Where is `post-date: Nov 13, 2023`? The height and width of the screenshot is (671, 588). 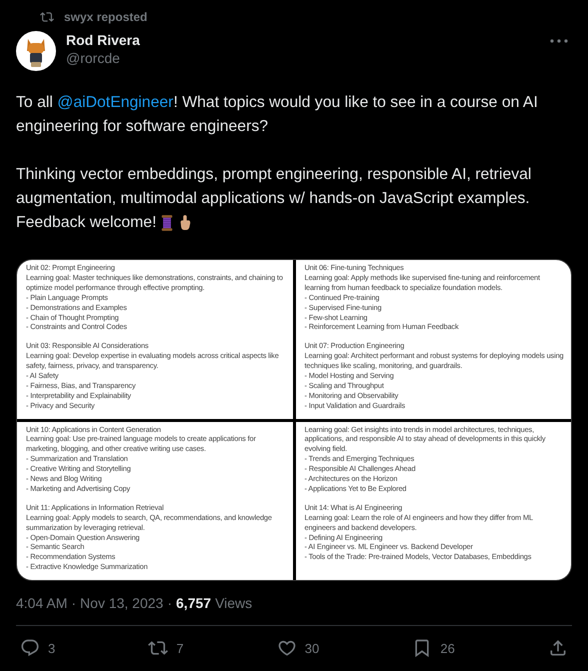 post-date: Nov 13, 2023 is located at coordinates (122, 603).